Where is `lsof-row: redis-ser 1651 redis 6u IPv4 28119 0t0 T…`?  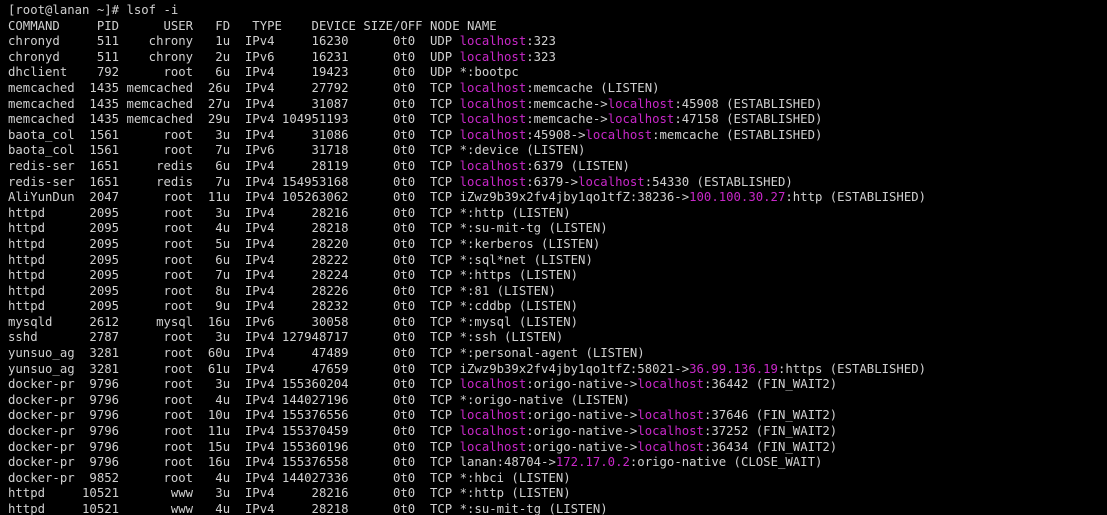 lsof-row: redis-ser 1651 redis 6u IPv4 28119 0t0 T… is located at coordinates (557, 167).